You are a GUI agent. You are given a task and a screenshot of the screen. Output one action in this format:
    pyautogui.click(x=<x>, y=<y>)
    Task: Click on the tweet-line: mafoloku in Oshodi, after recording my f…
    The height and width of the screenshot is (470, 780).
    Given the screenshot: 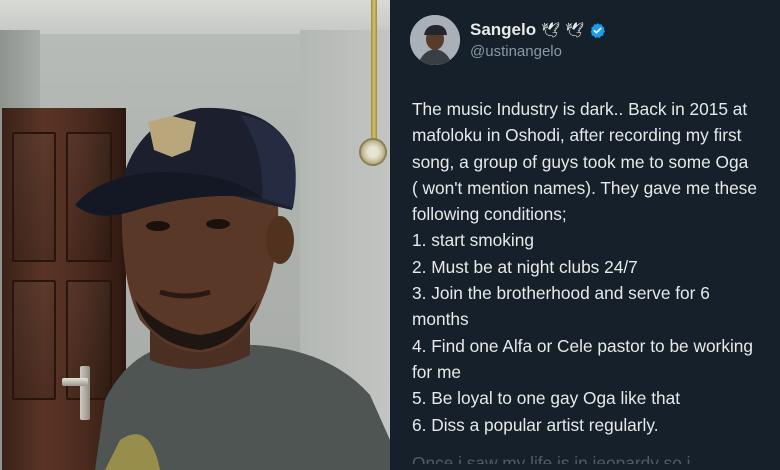 What is the action you would take?
    pyautogui.click(x=577, y=135)
    